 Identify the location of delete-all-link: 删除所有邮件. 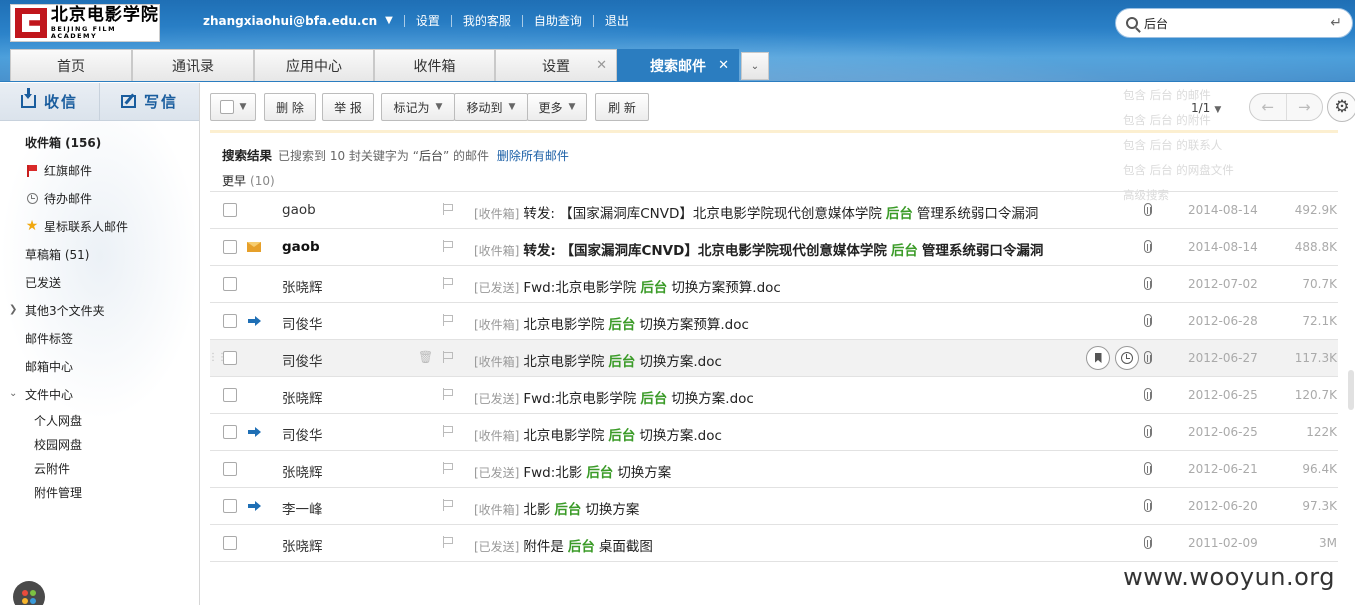
(533, 156).